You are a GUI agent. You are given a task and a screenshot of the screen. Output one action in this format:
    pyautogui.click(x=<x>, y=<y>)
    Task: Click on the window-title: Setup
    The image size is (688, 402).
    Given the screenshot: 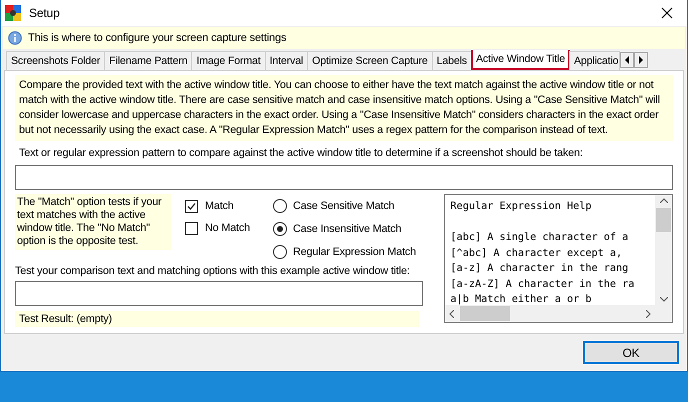 What is the action you would take?
    pyautogui.click(x=45, y=13)
    